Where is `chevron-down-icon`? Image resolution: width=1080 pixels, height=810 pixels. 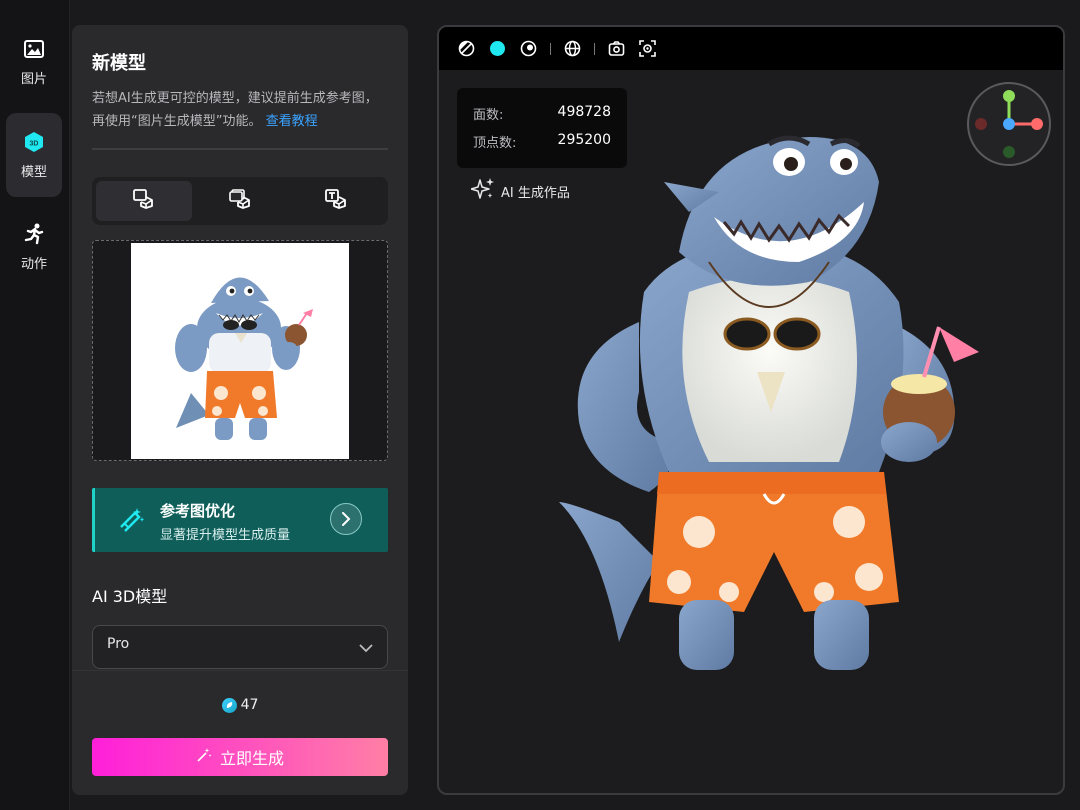
chevron-down-icon is located at coordinates (366, 647).